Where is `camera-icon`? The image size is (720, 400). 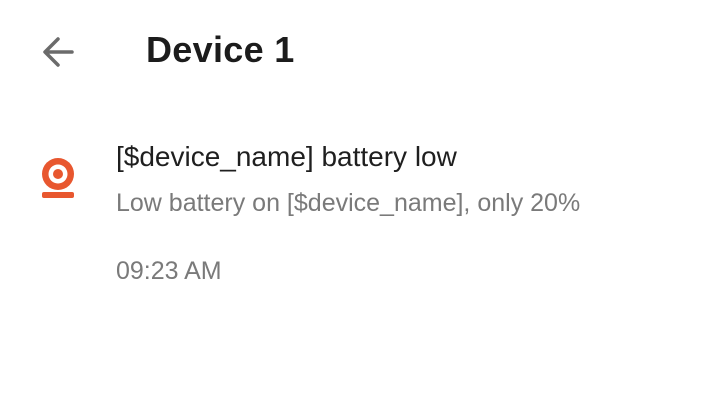 camera-icon is located at coordinates (58, 178).